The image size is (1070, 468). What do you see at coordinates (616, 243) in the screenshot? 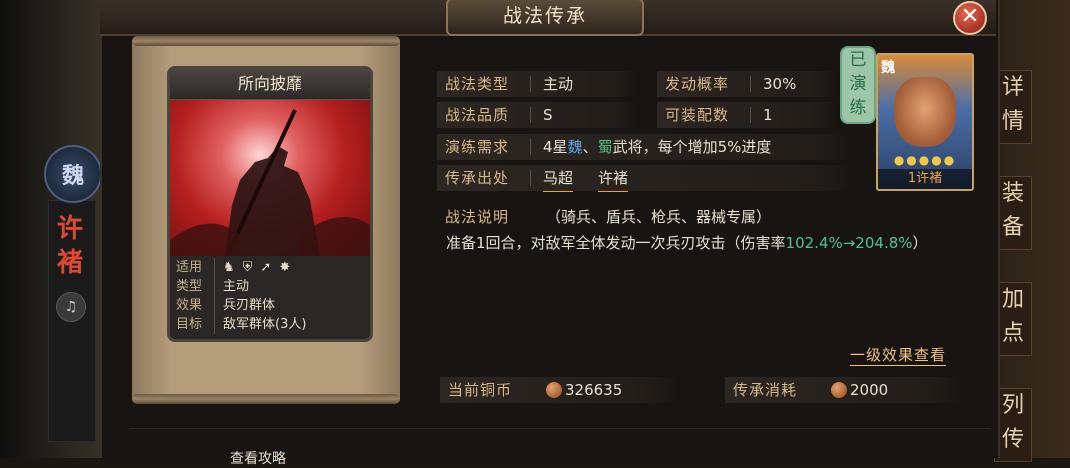
I see `description-main: 准备1回合，对敌军全体发动一次兵刃攻击（伤害率` at bounding box center [616, 243].